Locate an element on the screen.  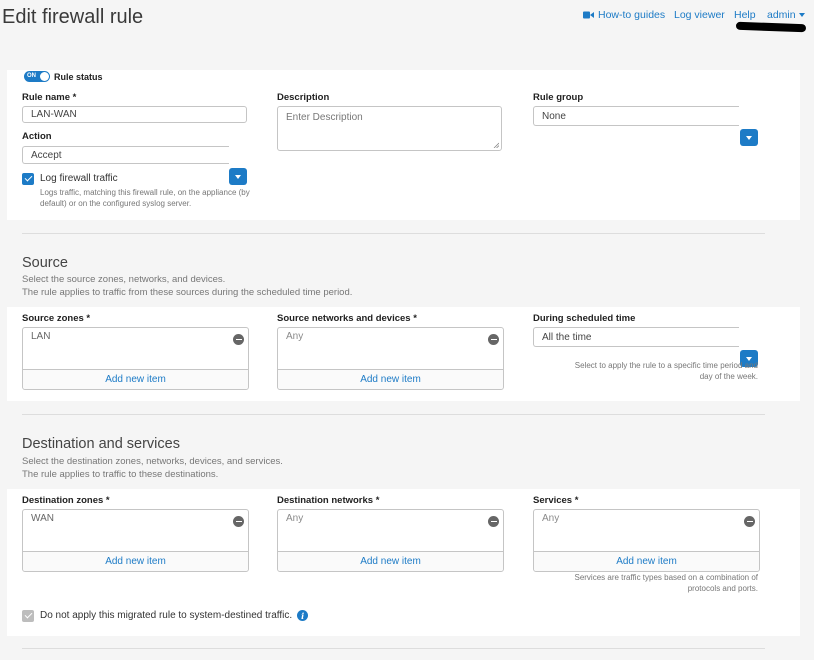
destination-zones-list: WAN Add new item is located at coordinates (135, 540).